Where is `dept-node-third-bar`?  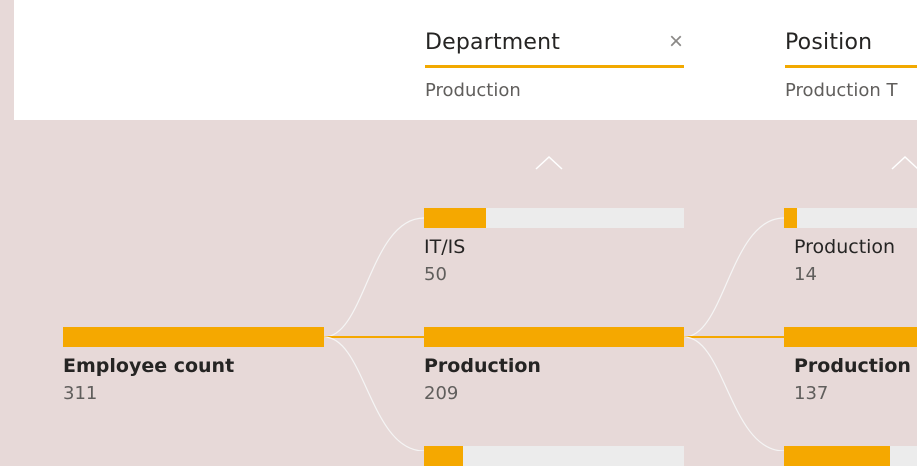
dept-node-third-bar is located at coordinates (554, 456).